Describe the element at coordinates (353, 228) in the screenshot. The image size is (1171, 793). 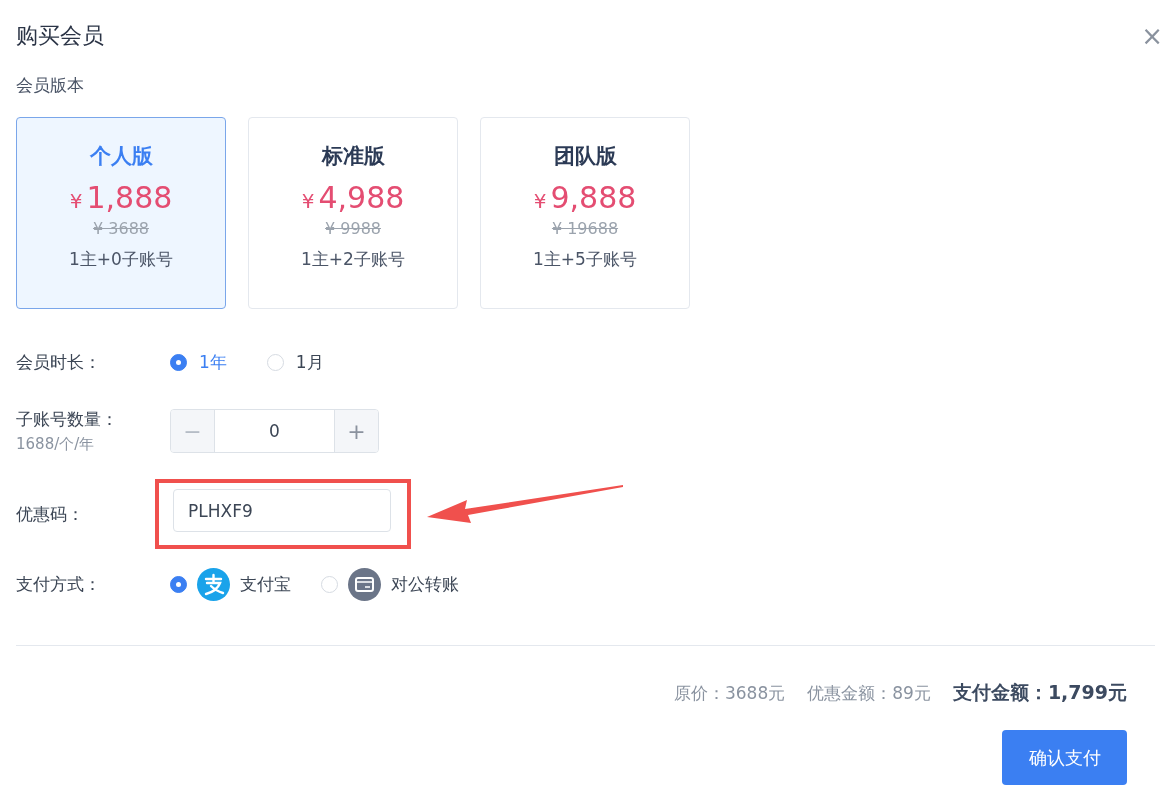
I see `original-price: ¥ 9988` at that location.